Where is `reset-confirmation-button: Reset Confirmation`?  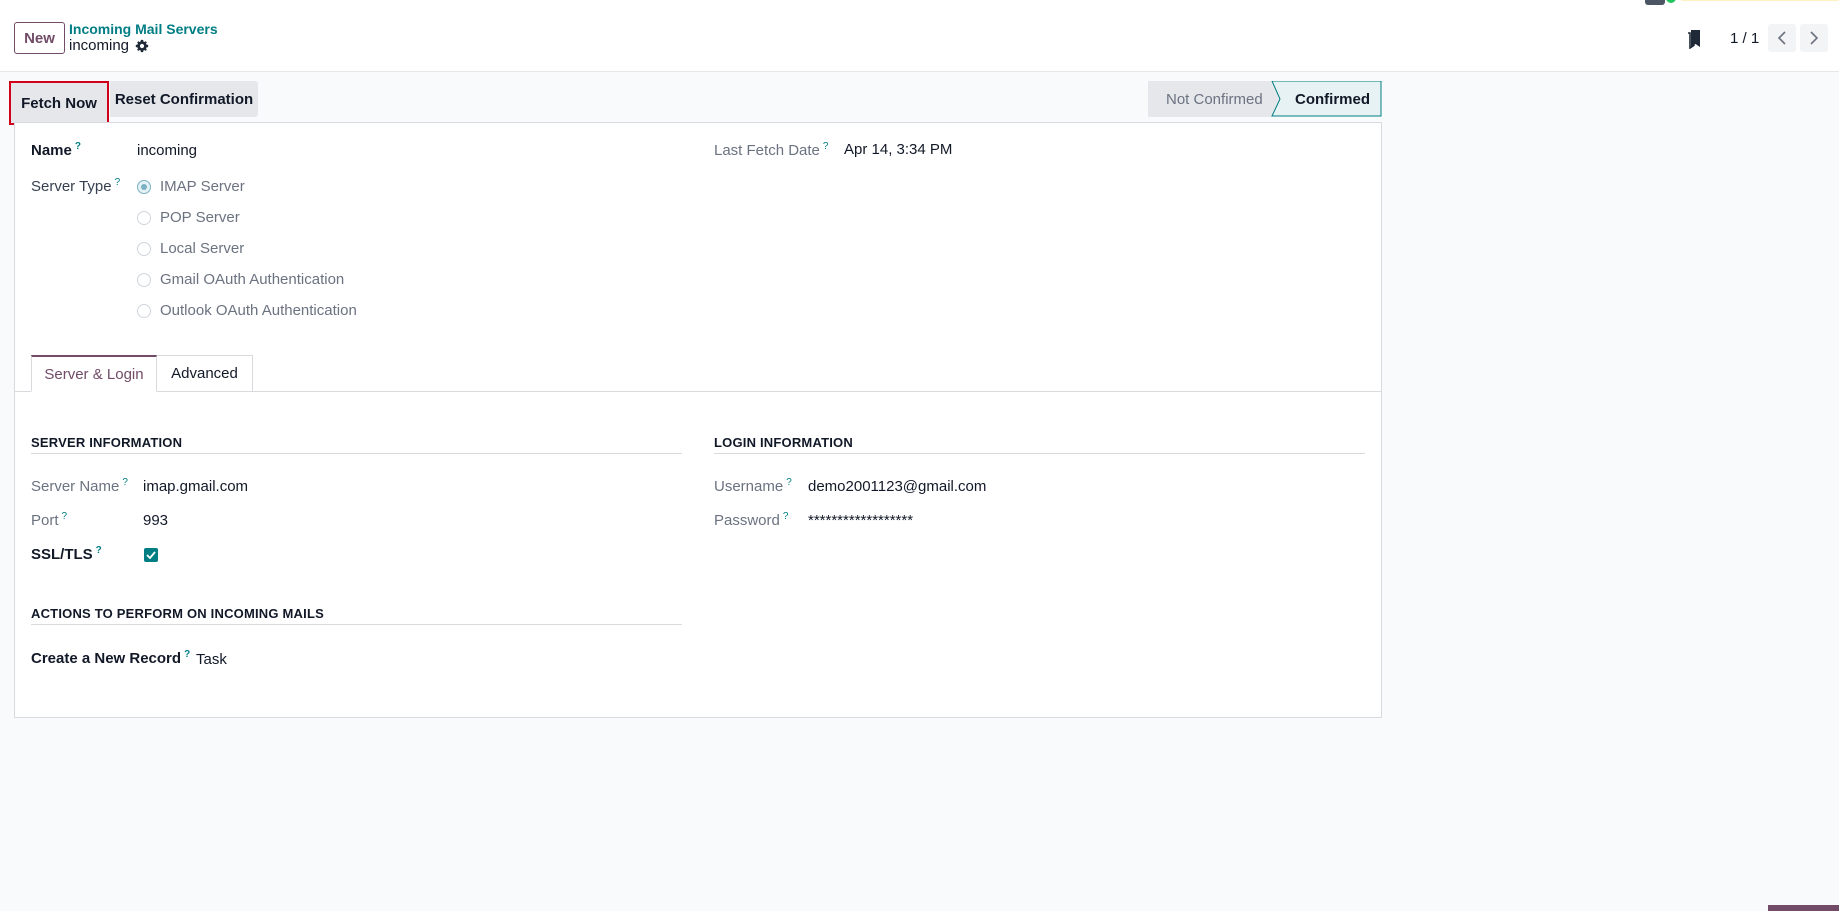 reset-confirmation-button: Reset Confirmation is located at coordinates (184, 99).